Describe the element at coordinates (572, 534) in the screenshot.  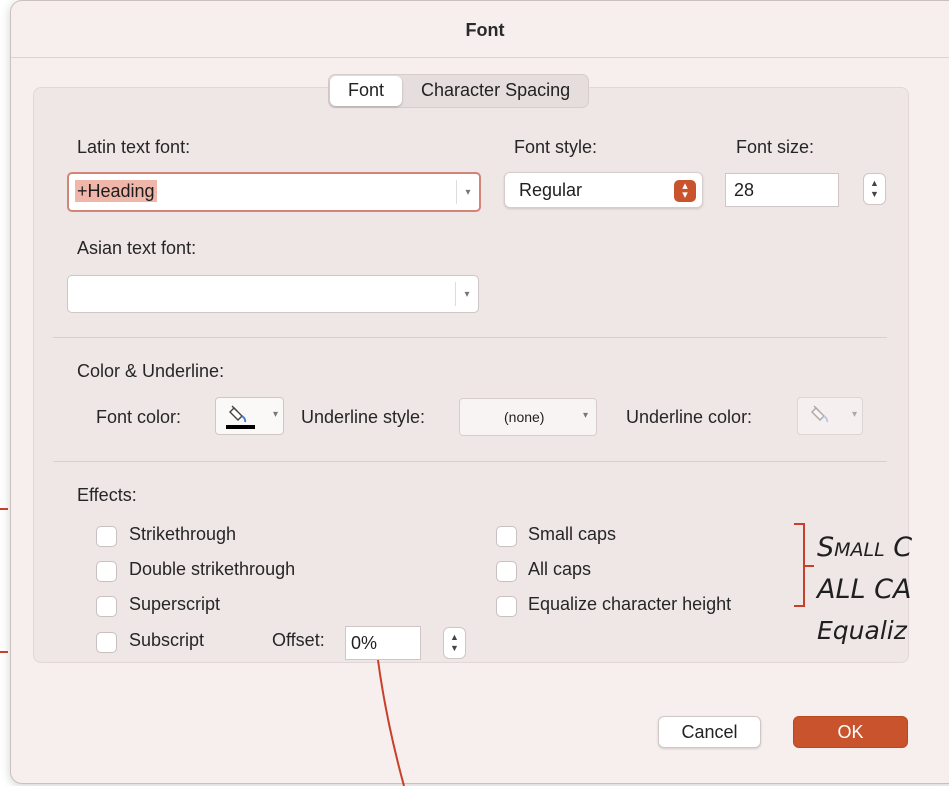
I see `small-caps-label: Small caps` at that location.